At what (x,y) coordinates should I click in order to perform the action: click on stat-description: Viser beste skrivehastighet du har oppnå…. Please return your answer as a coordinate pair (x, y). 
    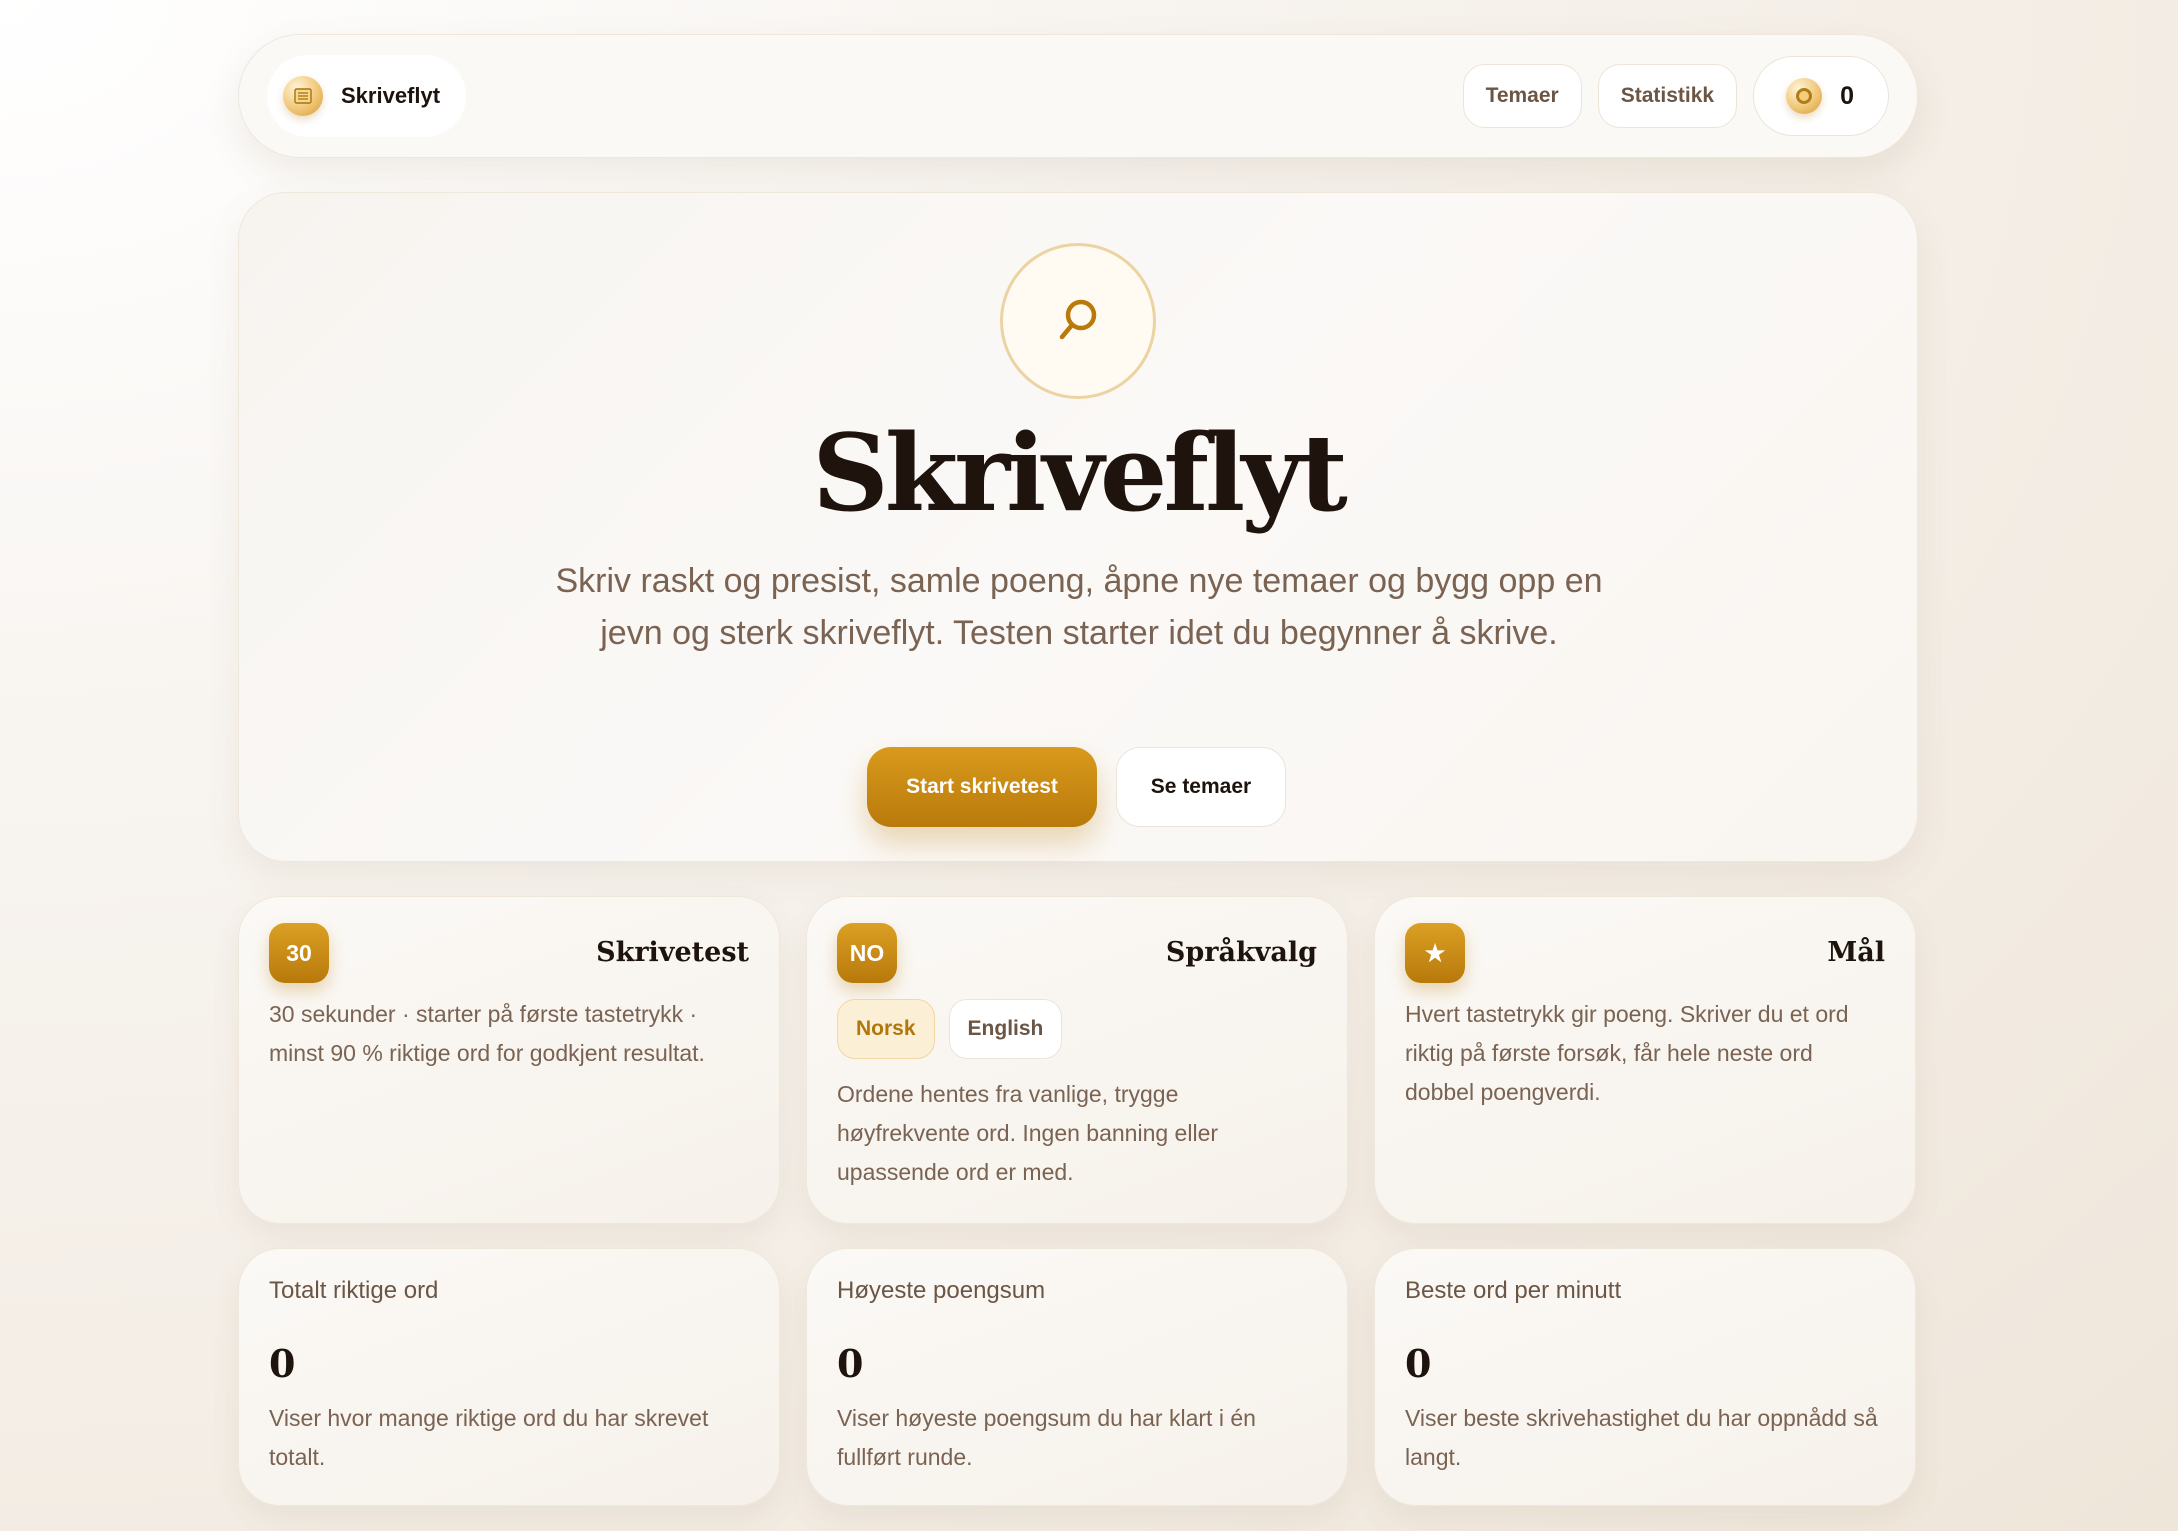
    Looking at the image, I should click on (1641, 1437).